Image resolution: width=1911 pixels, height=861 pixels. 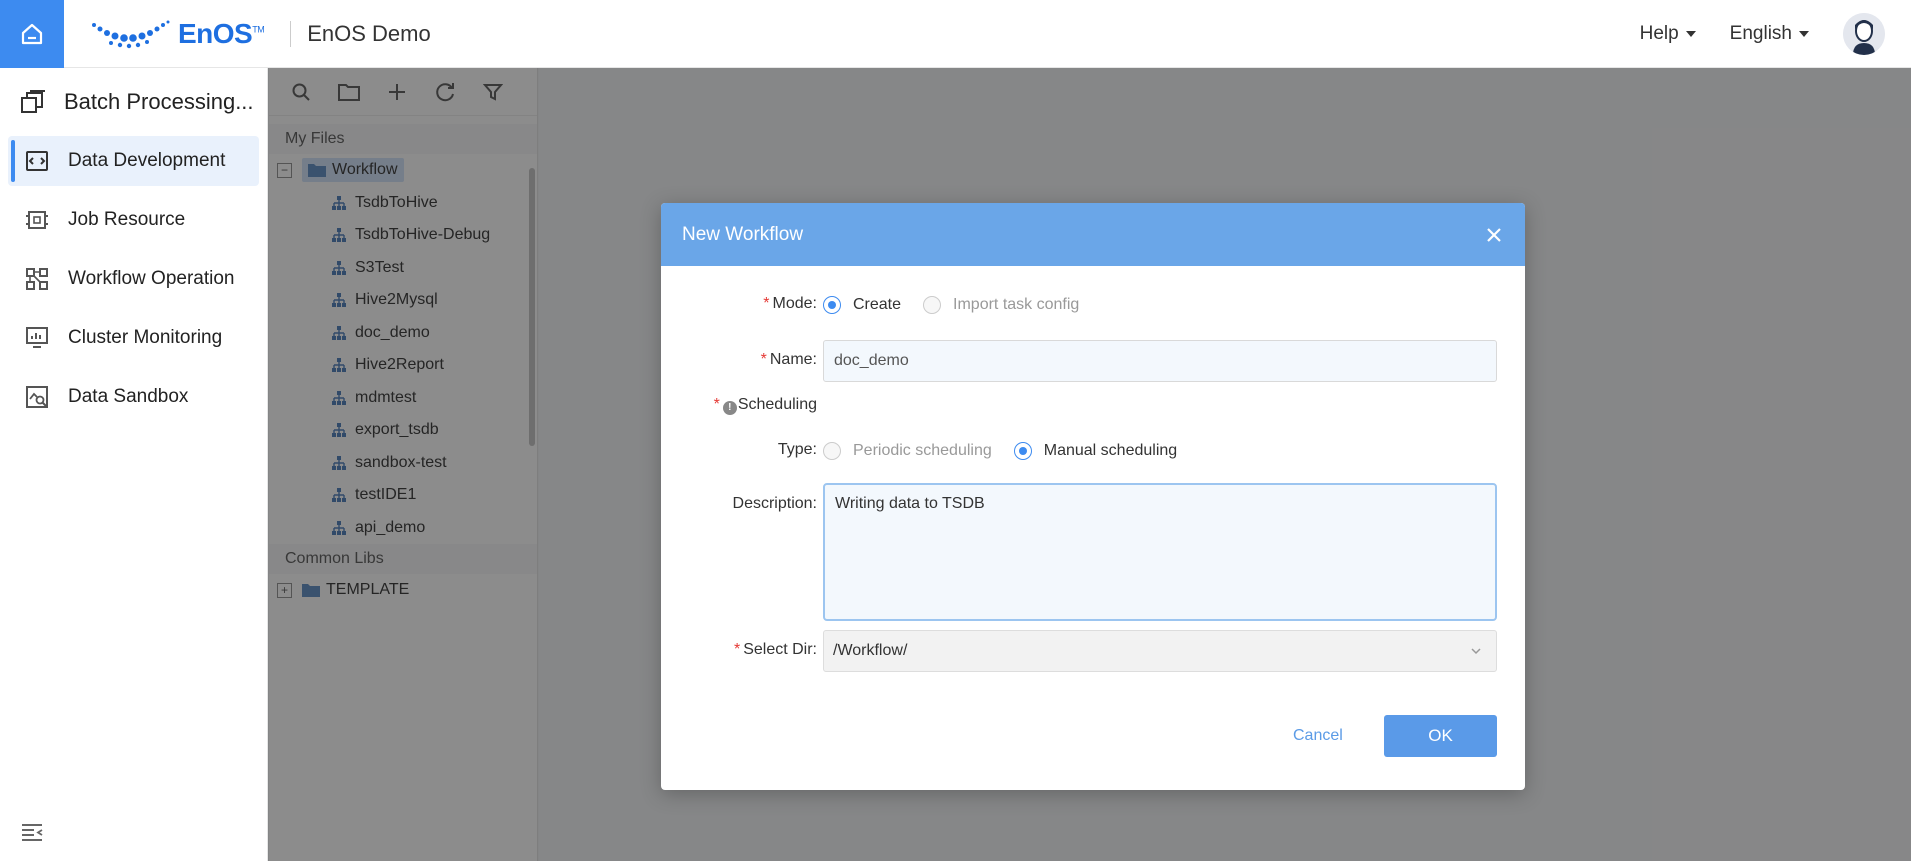 I want to click on nav-item-data-sandbox: Data Sandbox, so click(x=133, y=397).